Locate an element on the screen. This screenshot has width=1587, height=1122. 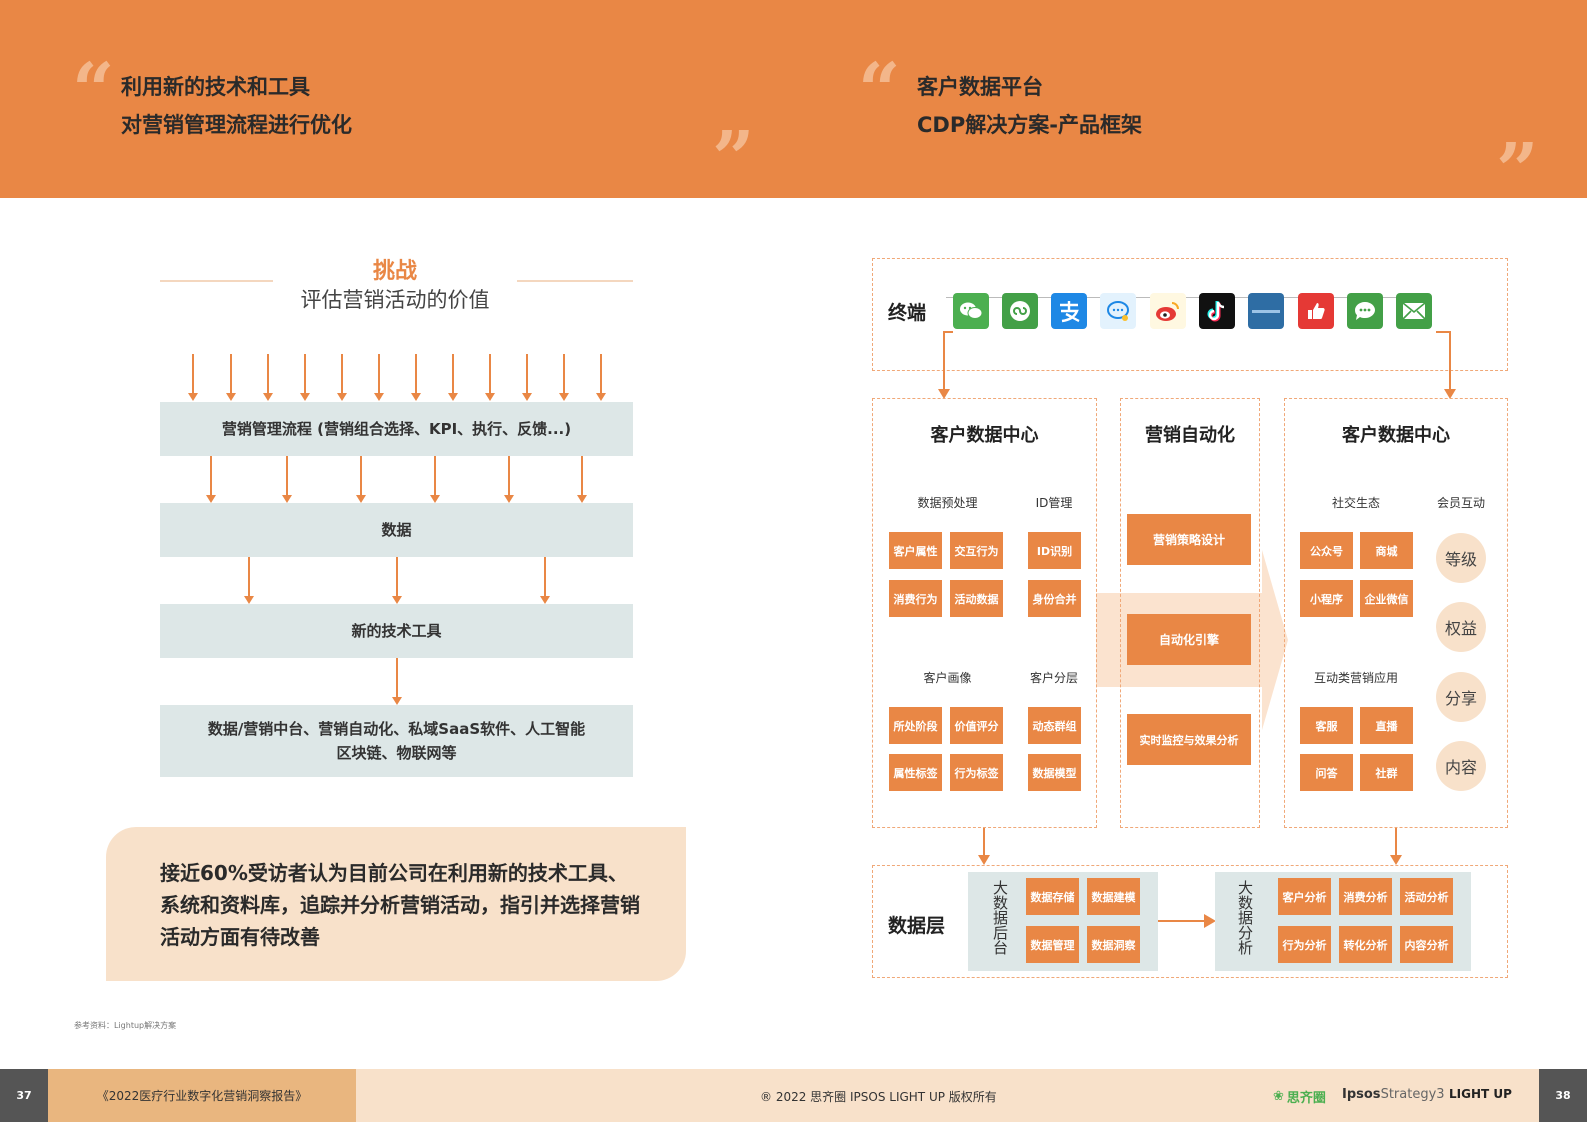
close-quote-right: ” is located at coordinates (1517, 171).